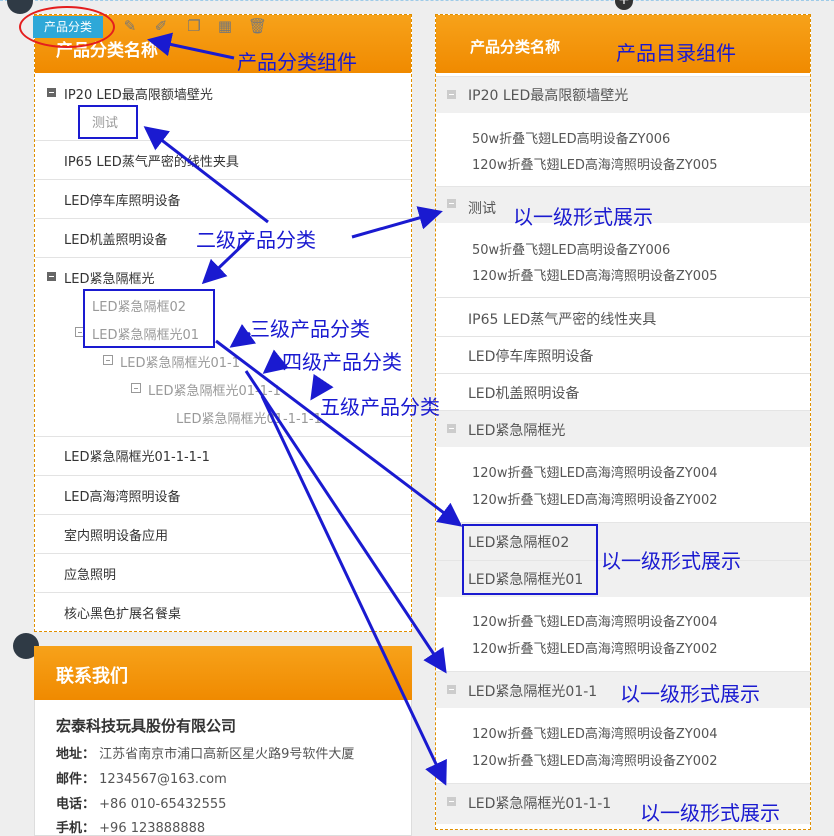  What do you see at coordinates (310, 329) in the screenshot?
I see `annotation-label: 三级产品分类` at bounding box center [310, 329].